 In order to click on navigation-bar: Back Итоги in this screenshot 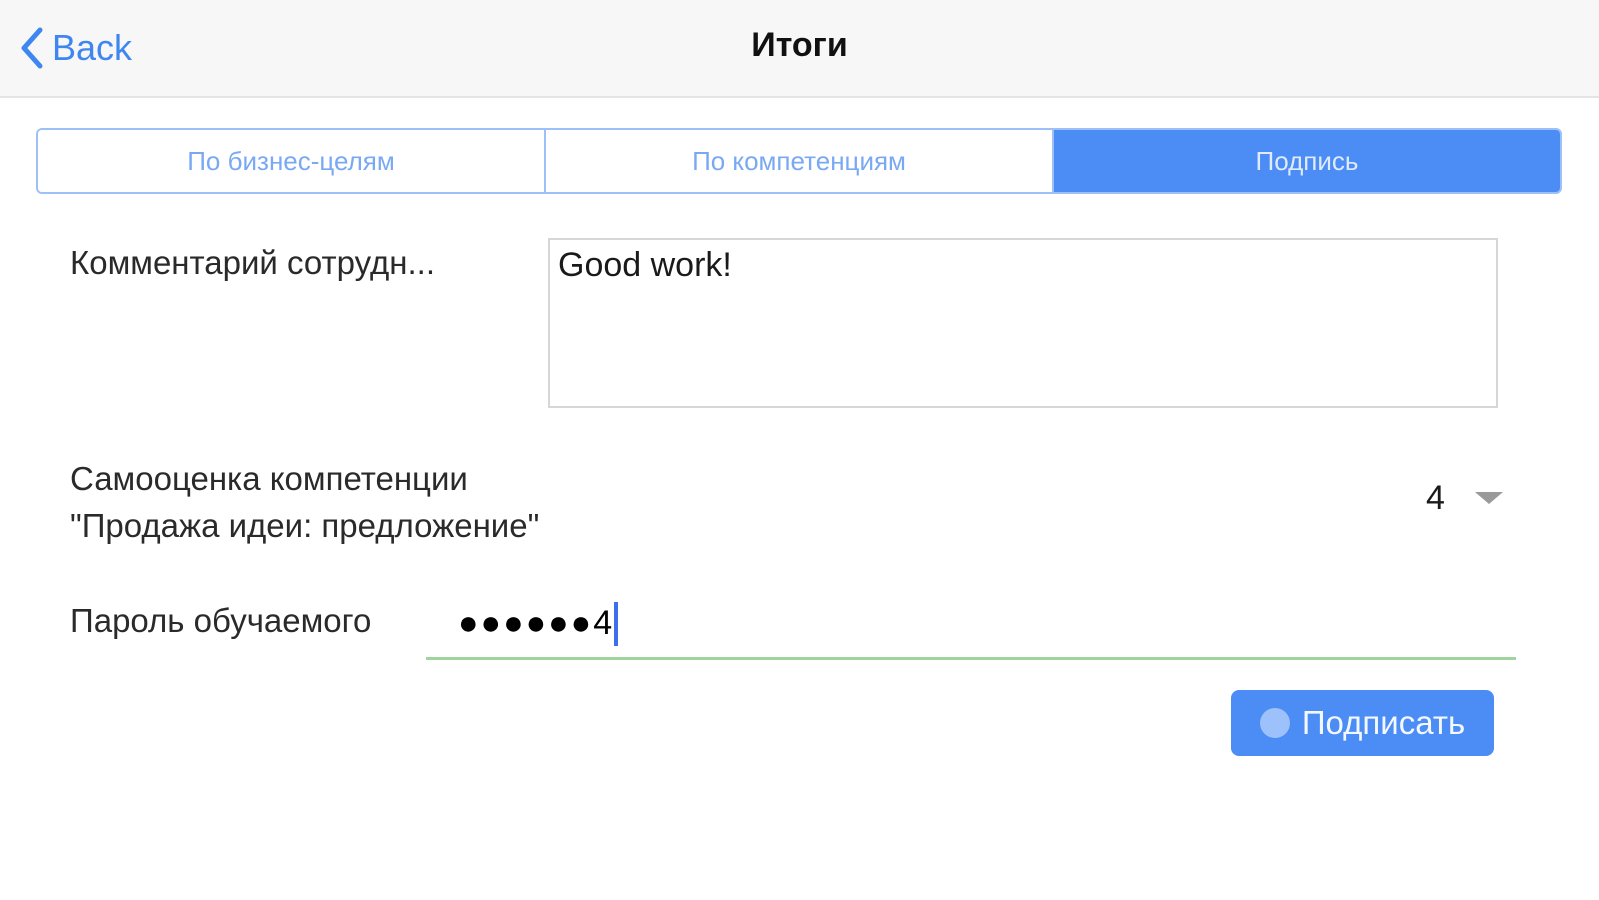, I will do `click(799, 49)`.